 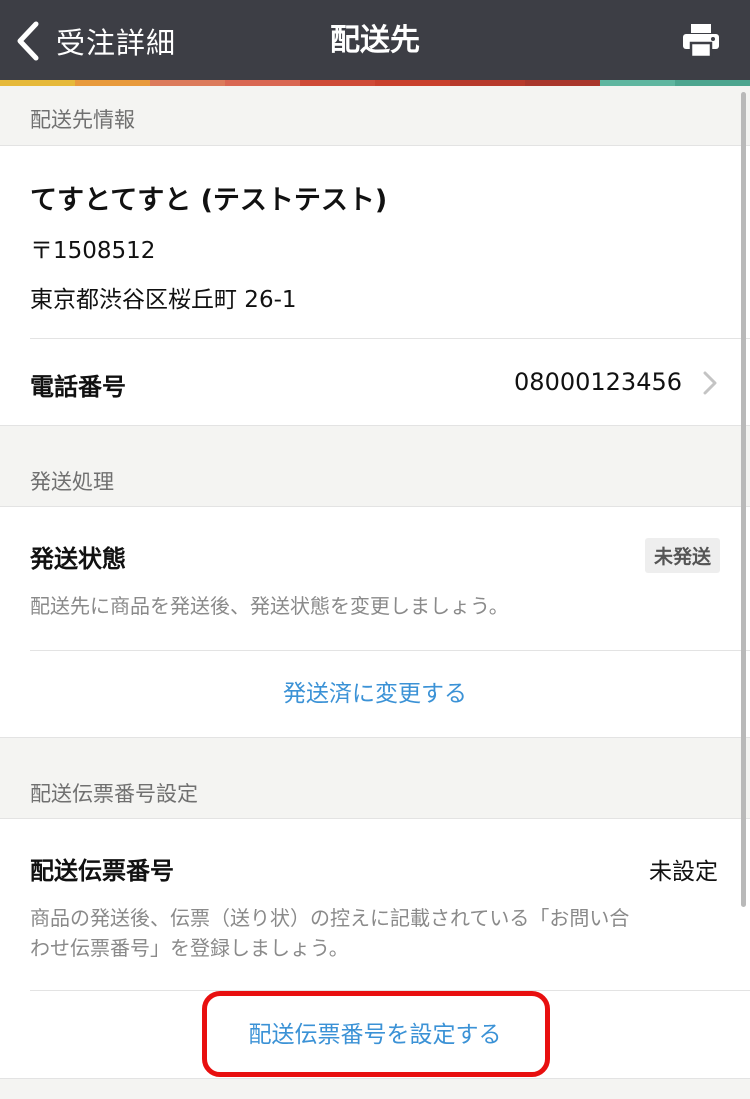 What do you see at coordinates (116, 43) in the screenshot?
I see `back-label: 受注詳細` at bounding box center [116, 43].